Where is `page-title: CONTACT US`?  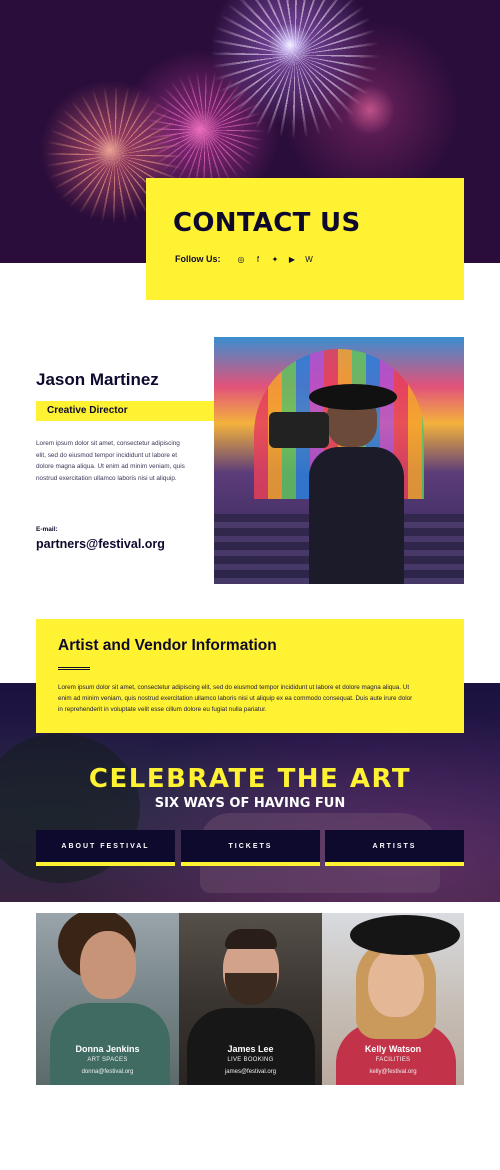
page-title: CONTACT US is located at coordinates (267, 223).